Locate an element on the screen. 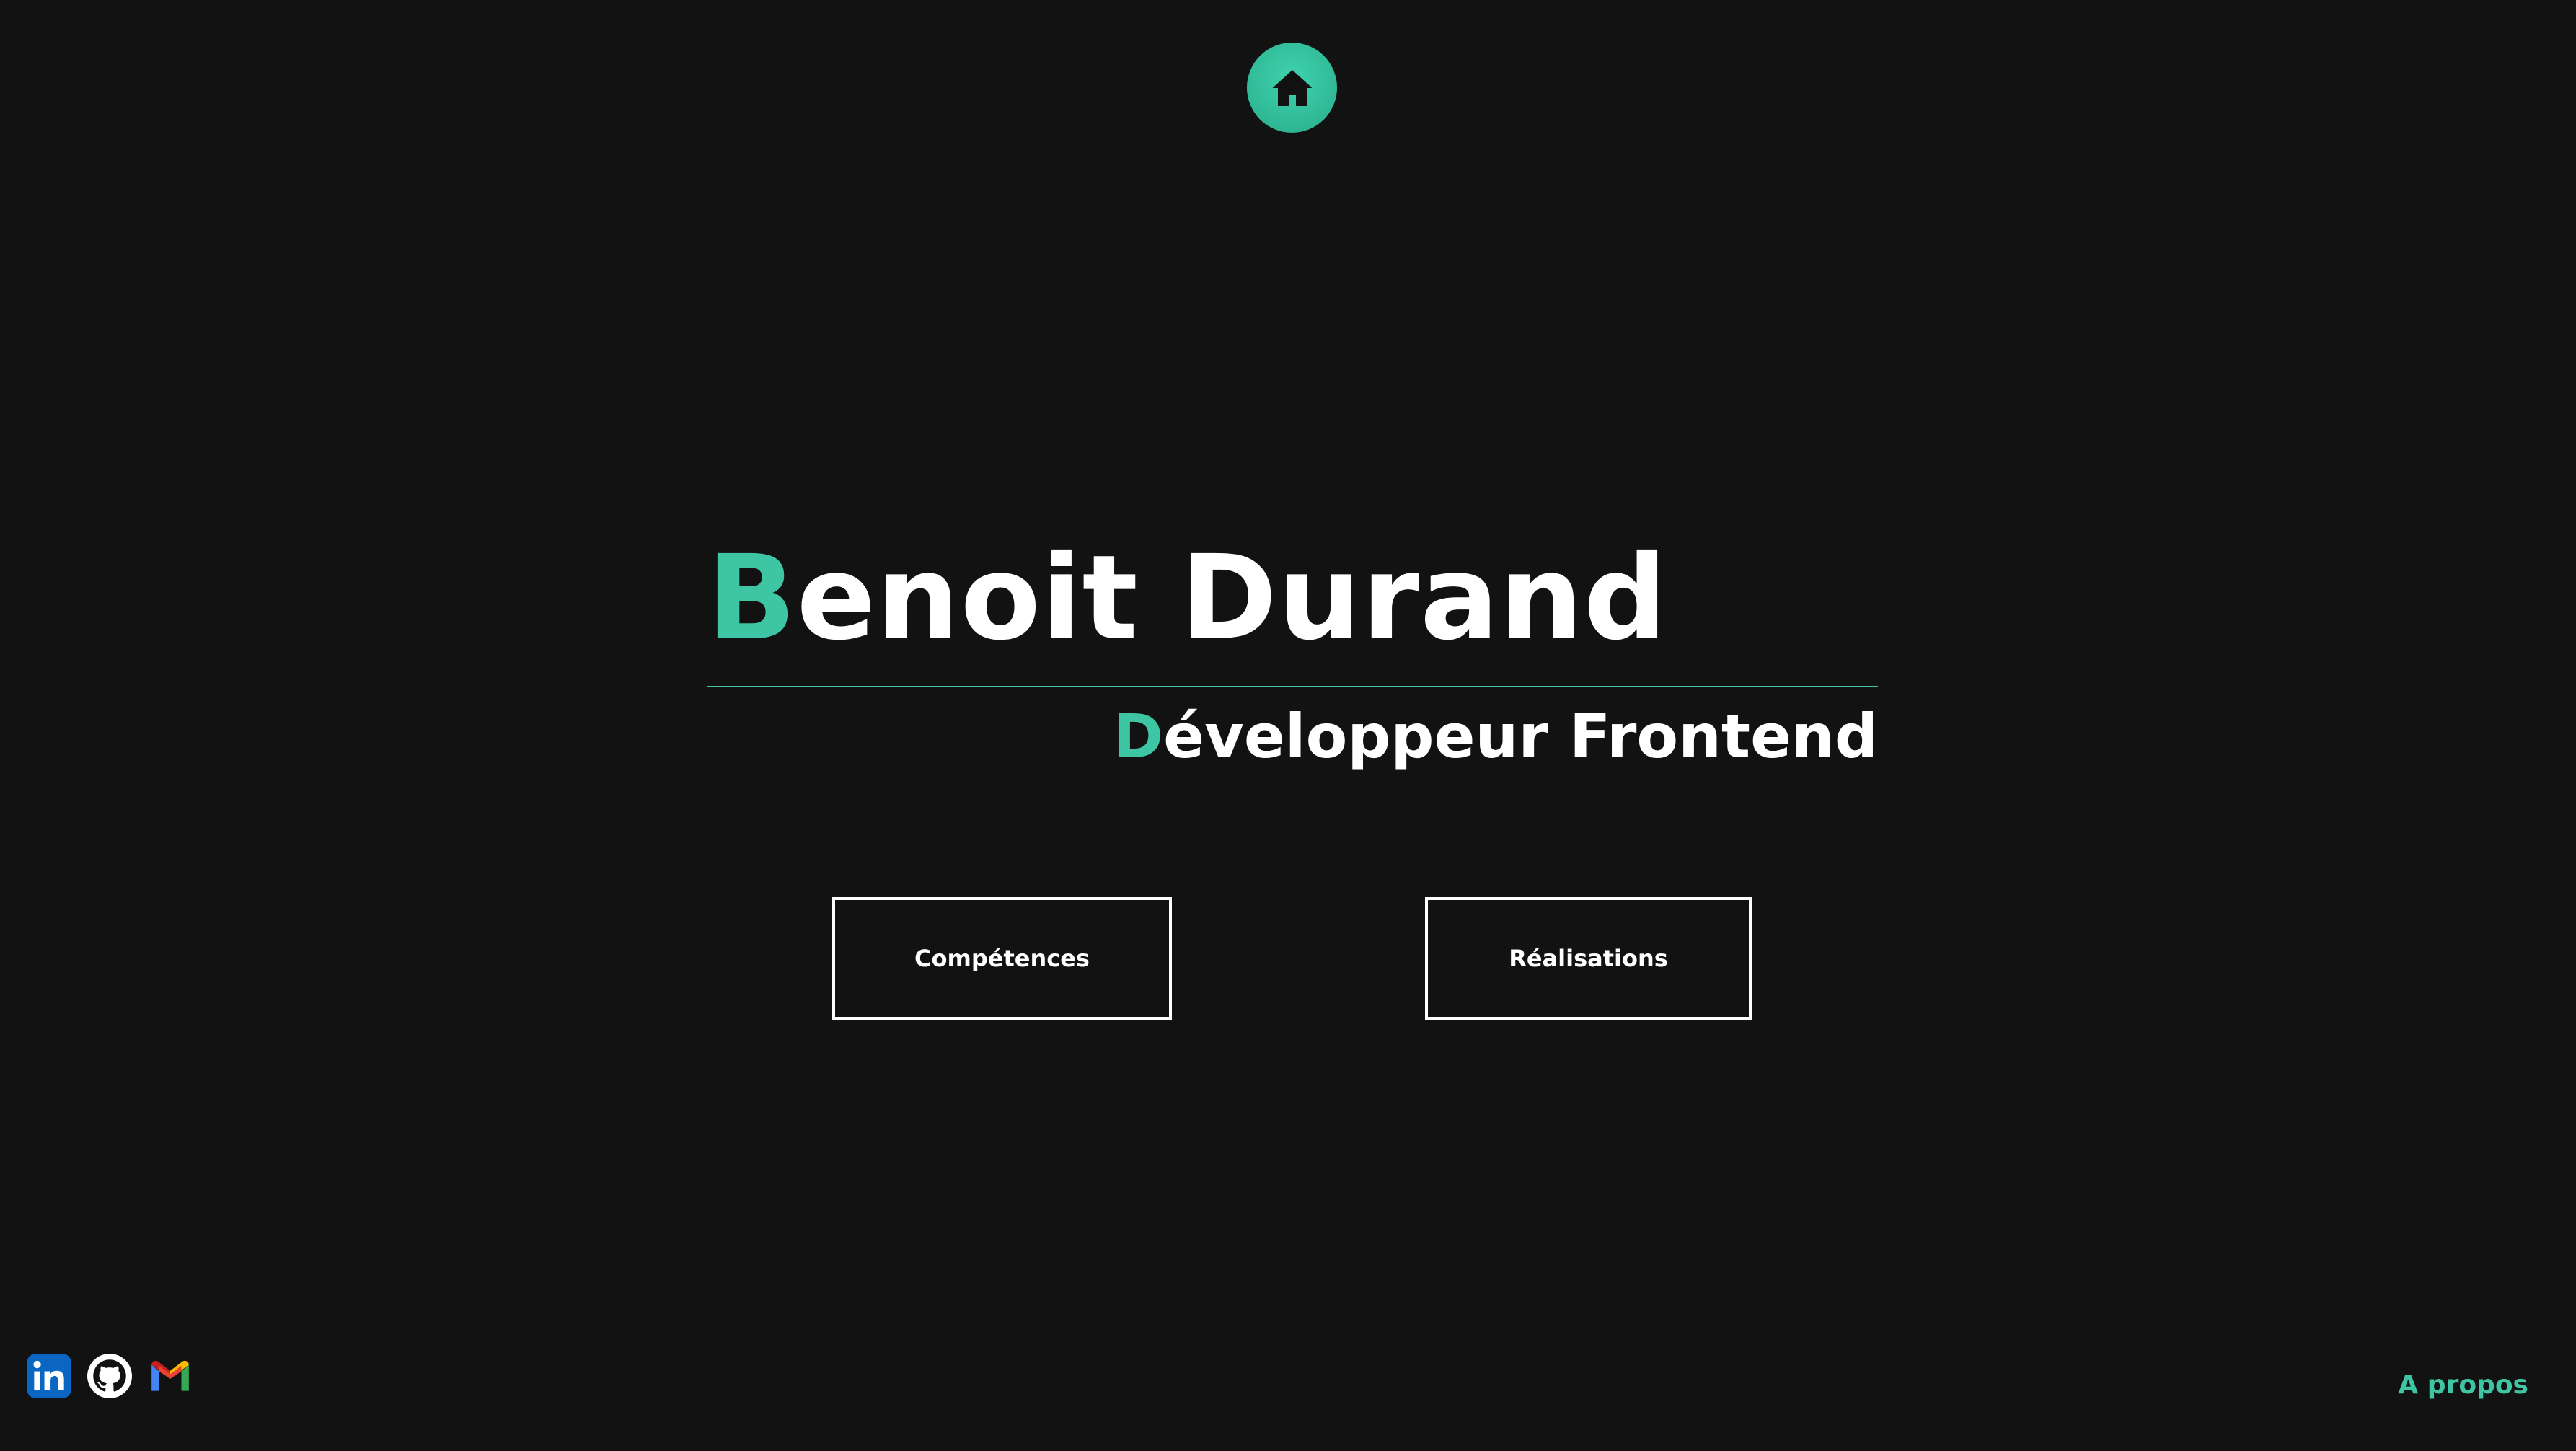  linkedin-link is located at coordinates (49, 1376).